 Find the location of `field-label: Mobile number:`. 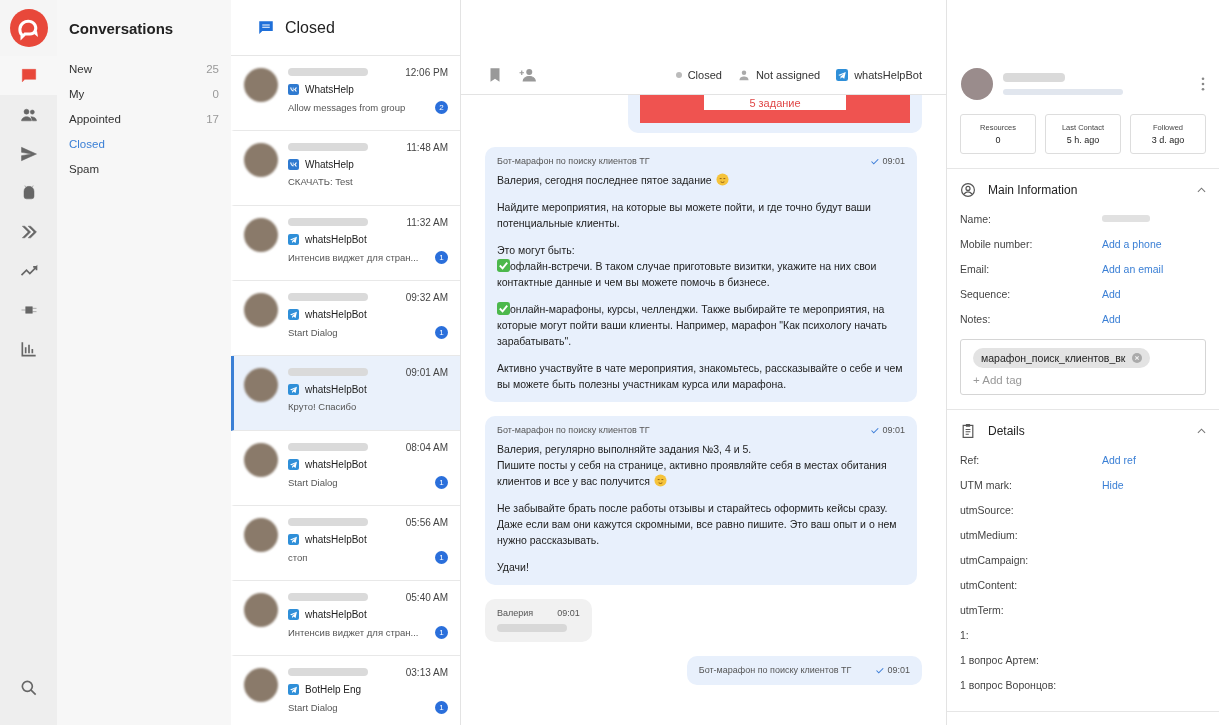

field-label: Mobile number: is located at coordinates (997, 243).